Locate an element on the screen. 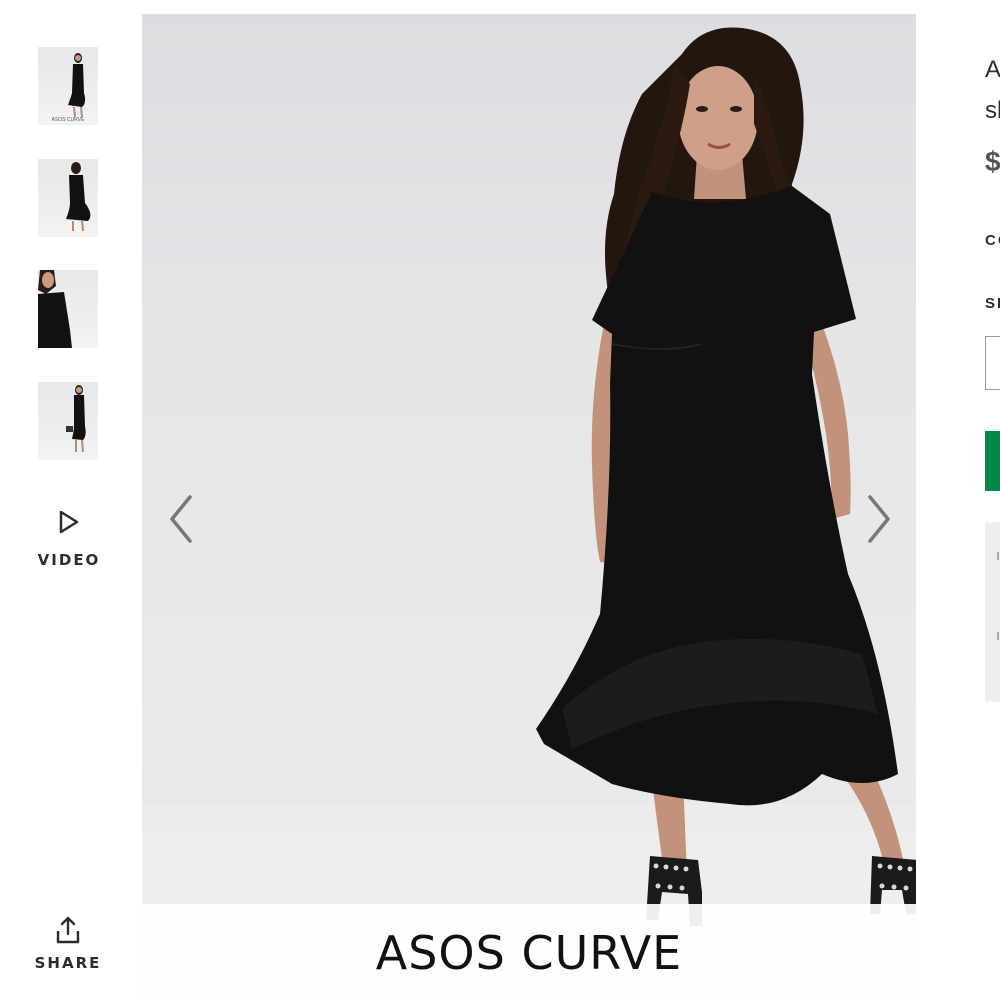 The image size is (1000, 1000). thumbnail-front-wide-image is located at coordinates (76, 419).